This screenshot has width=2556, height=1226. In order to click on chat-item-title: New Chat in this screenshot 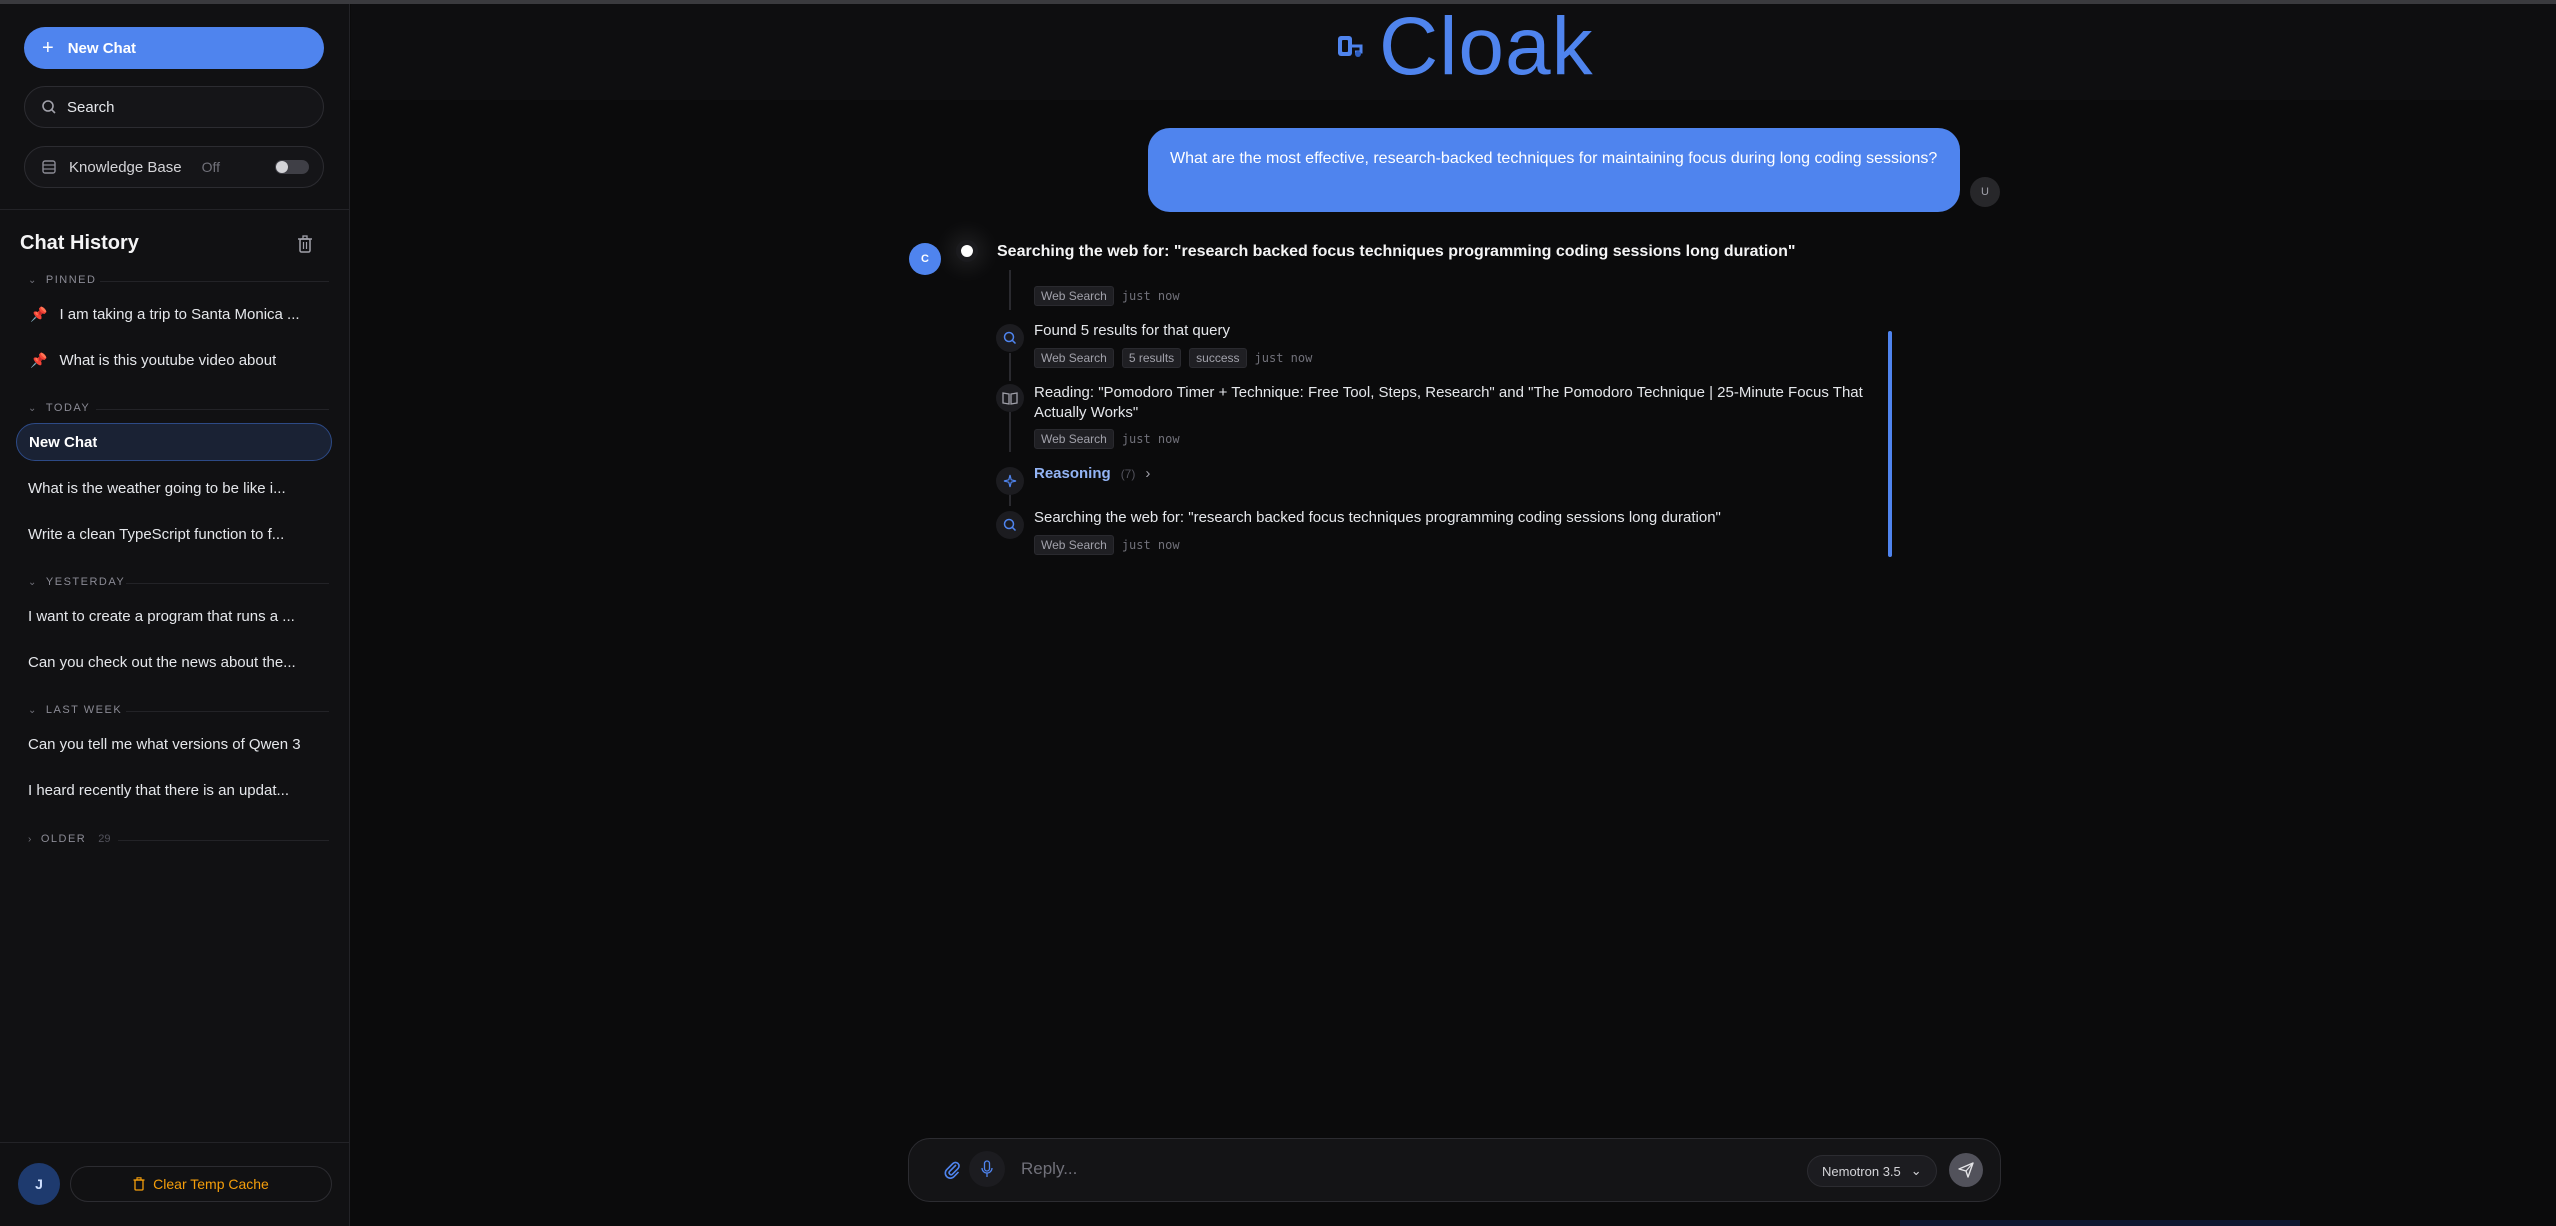, I will do `click(63, 442)`.